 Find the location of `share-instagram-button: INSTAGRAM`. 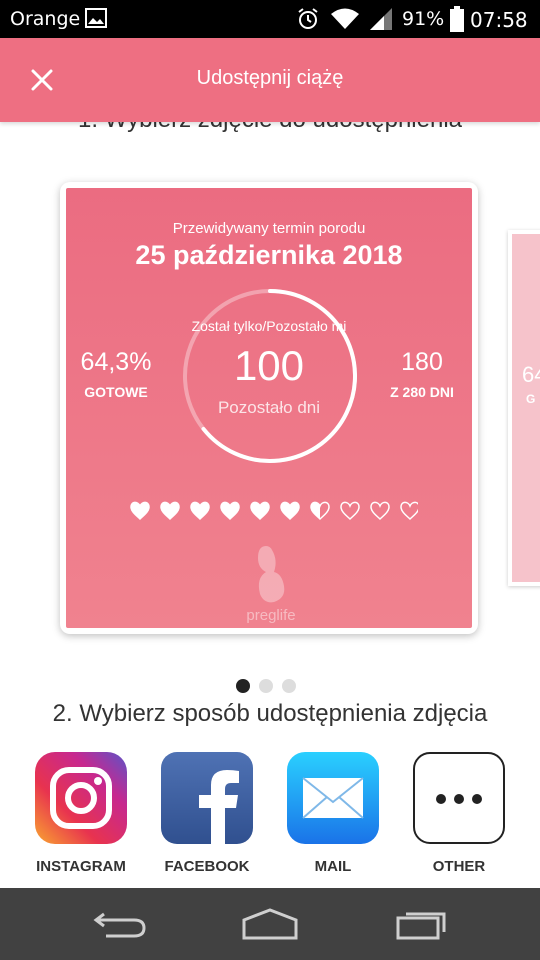

share-instagram-button: INSTAGRAM is located at coordinates (81, 813).